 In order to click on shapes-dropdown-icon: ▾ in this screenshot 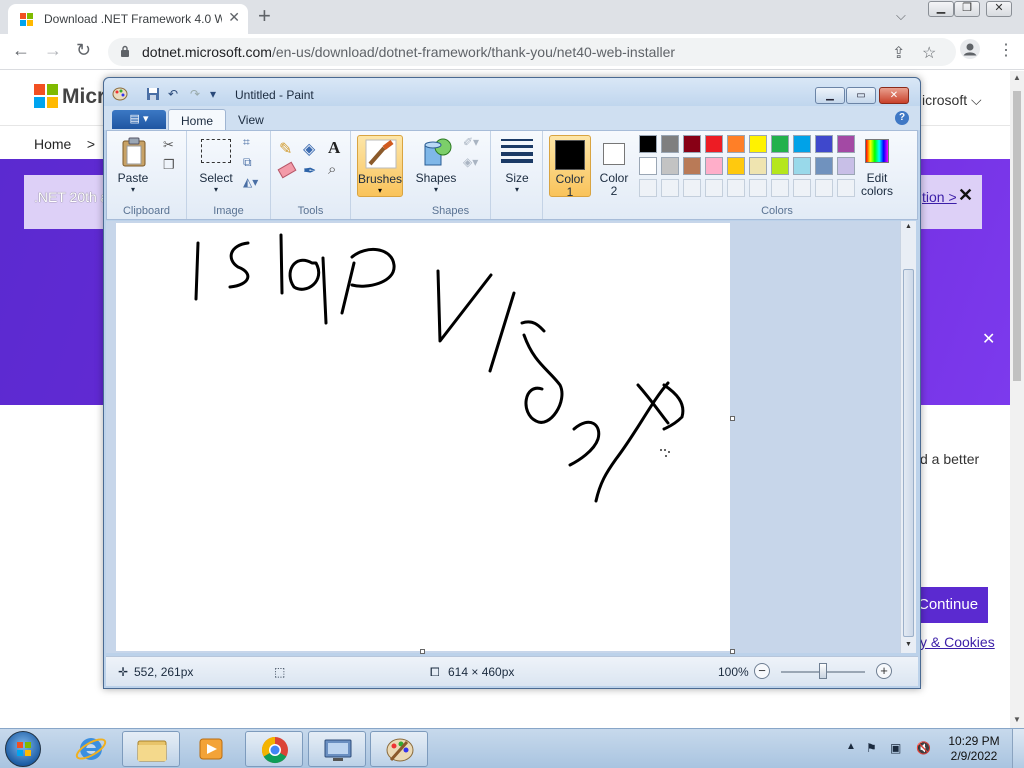, I will do `click(436, 189)`.